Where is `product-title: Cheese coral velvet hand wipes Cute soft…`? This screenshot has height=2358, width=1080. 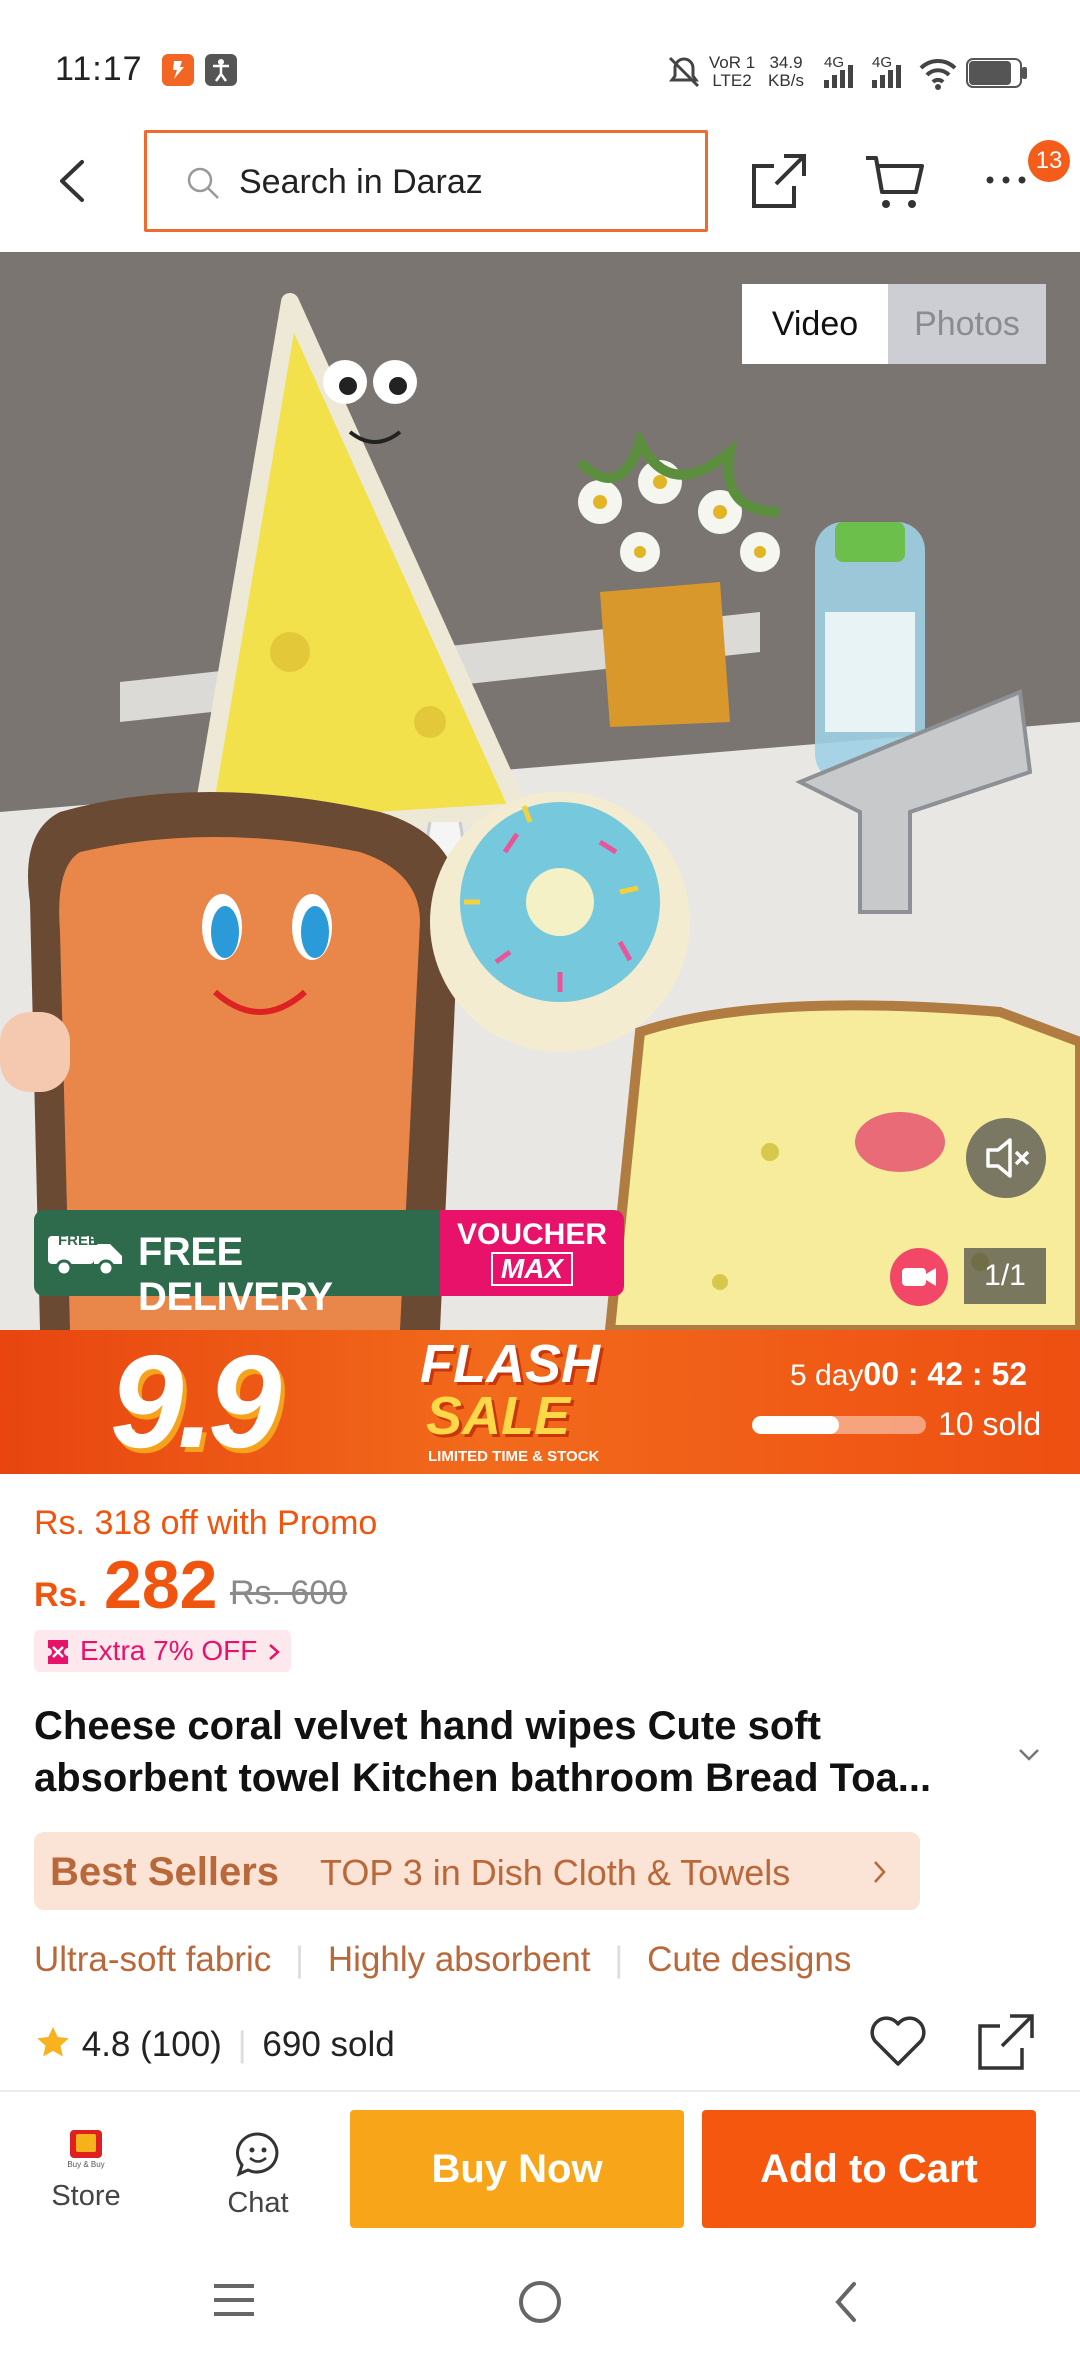 product-title: Cheese coral velvet hand wipes Cute soft… is located at coordinates (483, 1752).